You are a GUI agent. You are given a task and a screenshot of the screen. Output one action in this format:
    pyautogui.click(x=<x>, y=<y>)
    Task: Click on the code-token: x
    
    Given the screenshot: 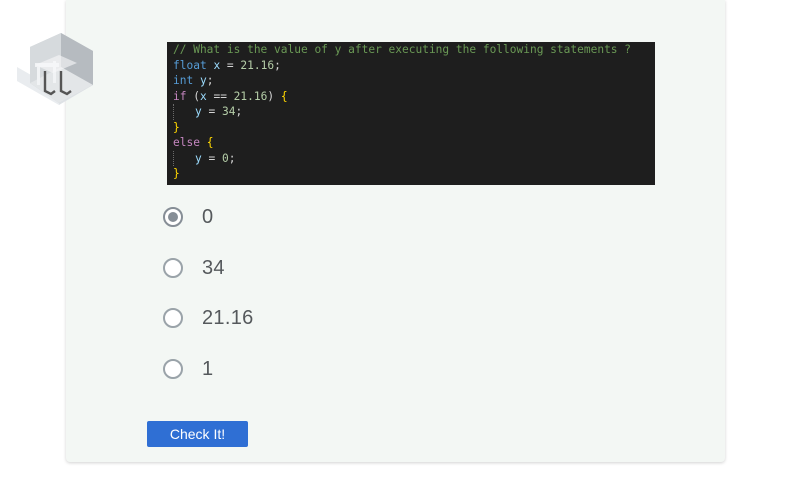 What is the action you would take?
    pyautogui.click(x=203, y=96)
    